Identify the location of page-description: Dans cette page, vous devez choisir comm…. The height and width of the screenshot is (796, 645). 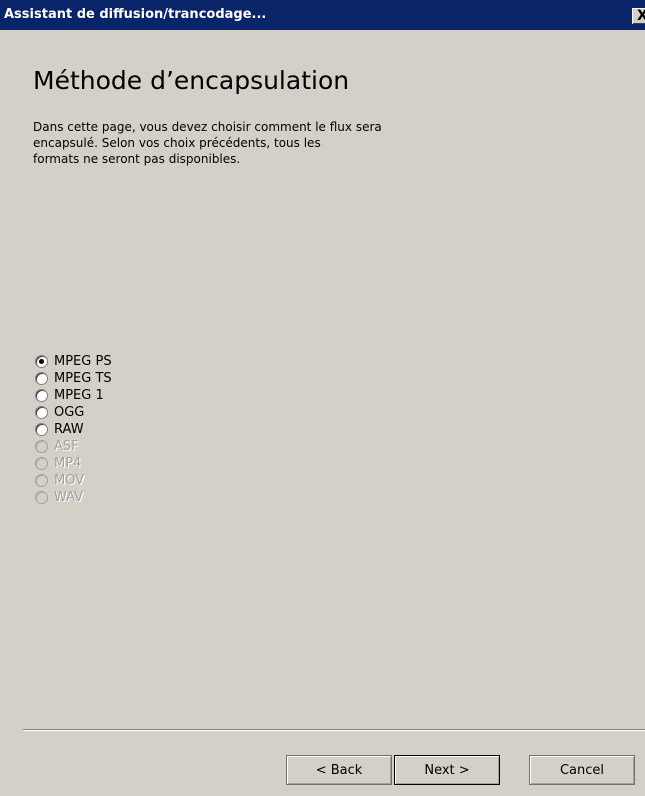
(263, 143).